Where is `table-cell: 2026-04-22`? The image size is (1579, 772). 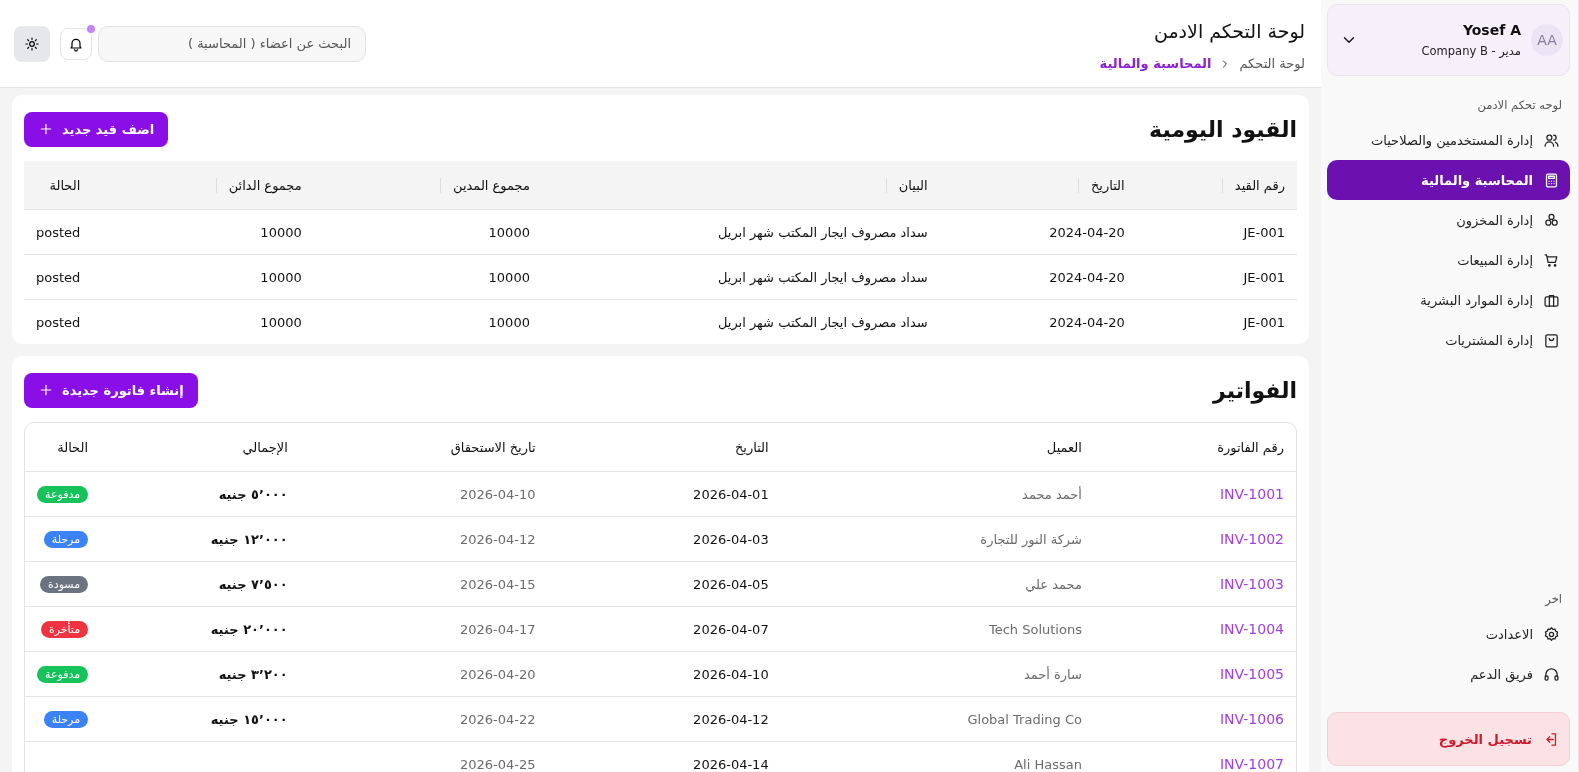 table-cell: 2026-04-22 is located at coordinates (423, 718).